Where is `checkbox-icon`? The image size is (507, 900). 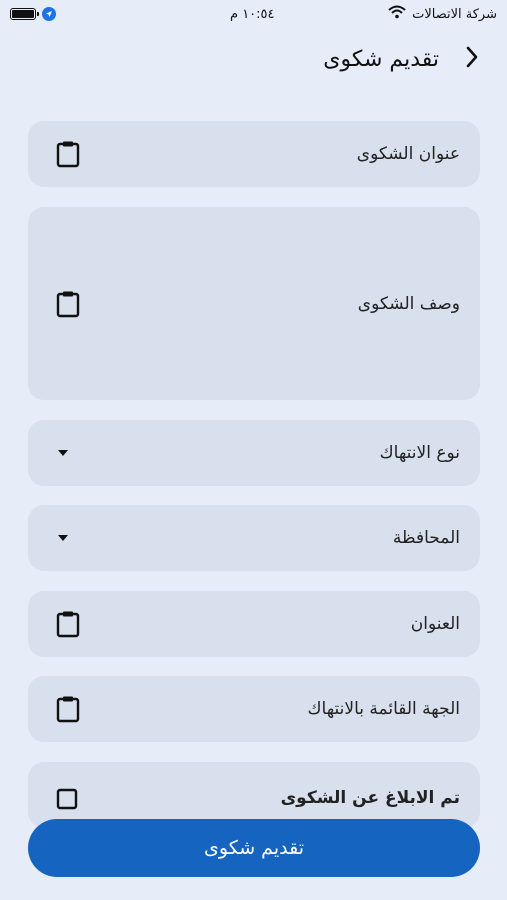
checkbox-icon is located at coordinates (67, 799).